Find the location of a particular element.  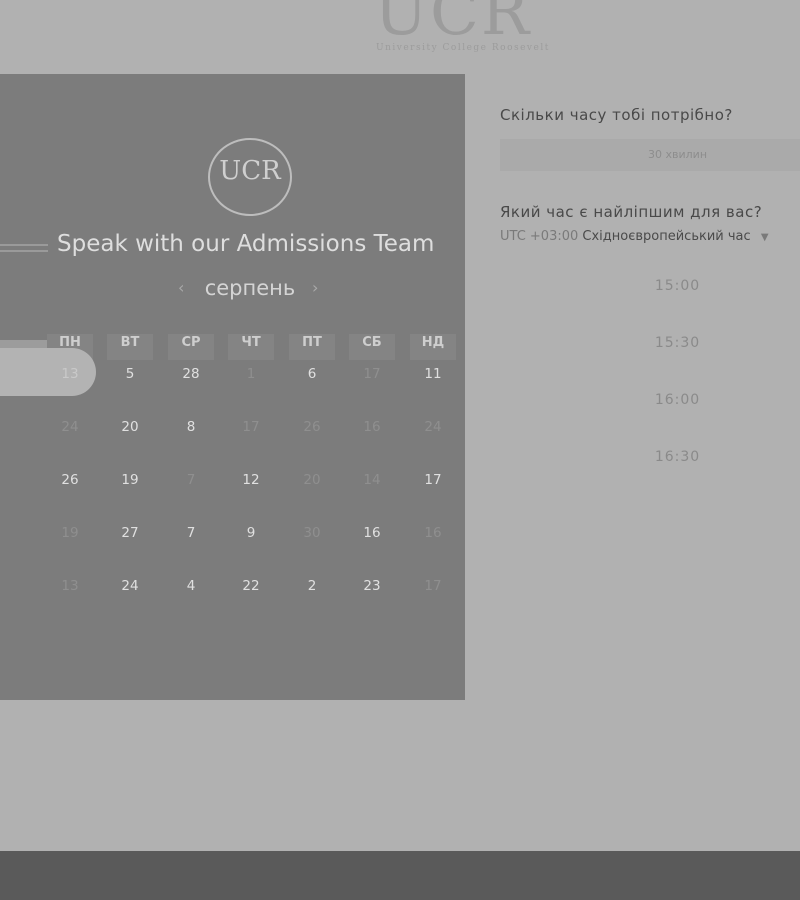

page-footer is located at coordinates (400, 875).